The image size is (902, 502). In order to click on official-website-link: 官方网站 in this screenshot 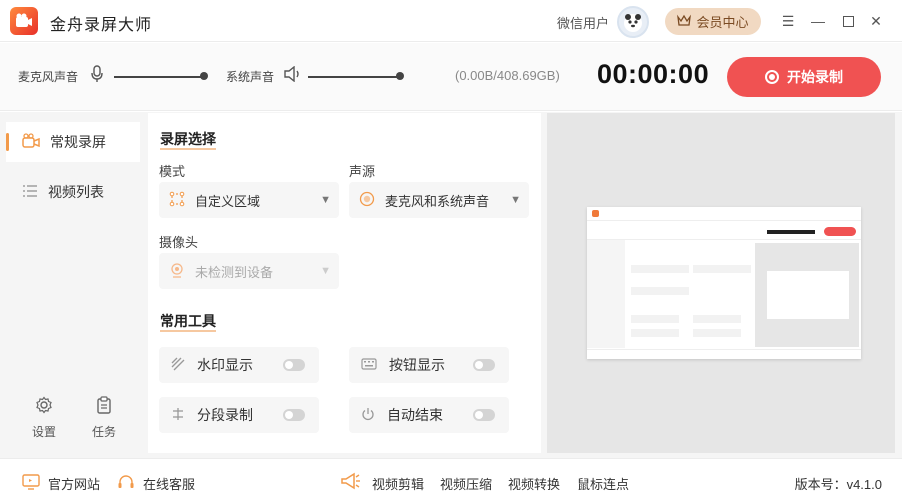, I will do `click(61, 483)`.